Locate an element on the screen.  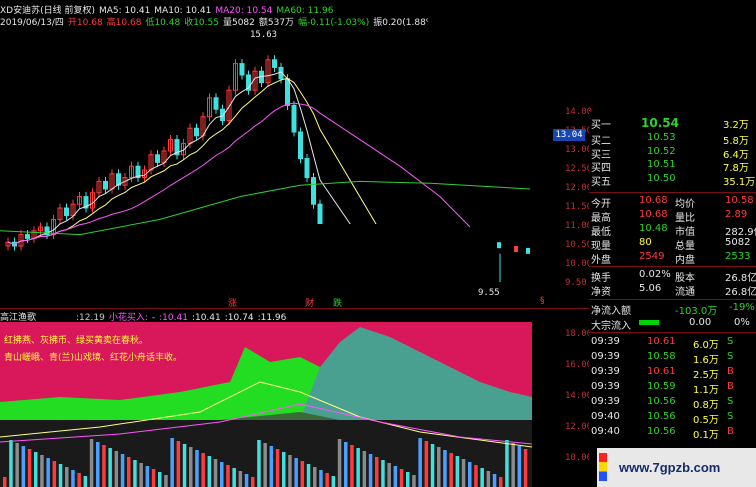
bid-price: 10.54 is located at coordinates (660, 123).